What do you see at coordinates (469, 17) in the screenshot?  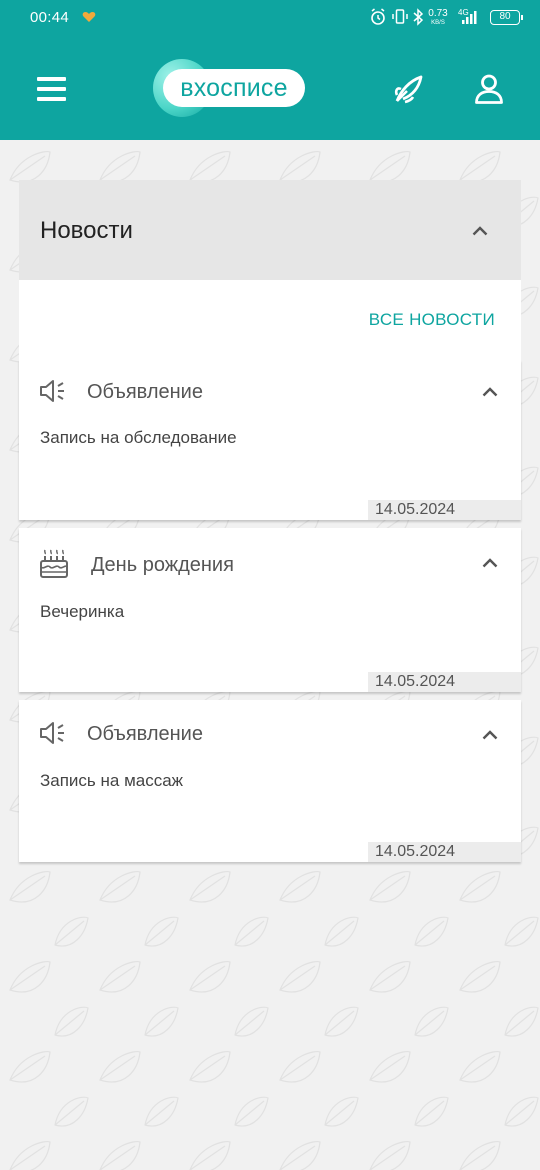 I see `signal-icon` at bounding box center [469, 17].